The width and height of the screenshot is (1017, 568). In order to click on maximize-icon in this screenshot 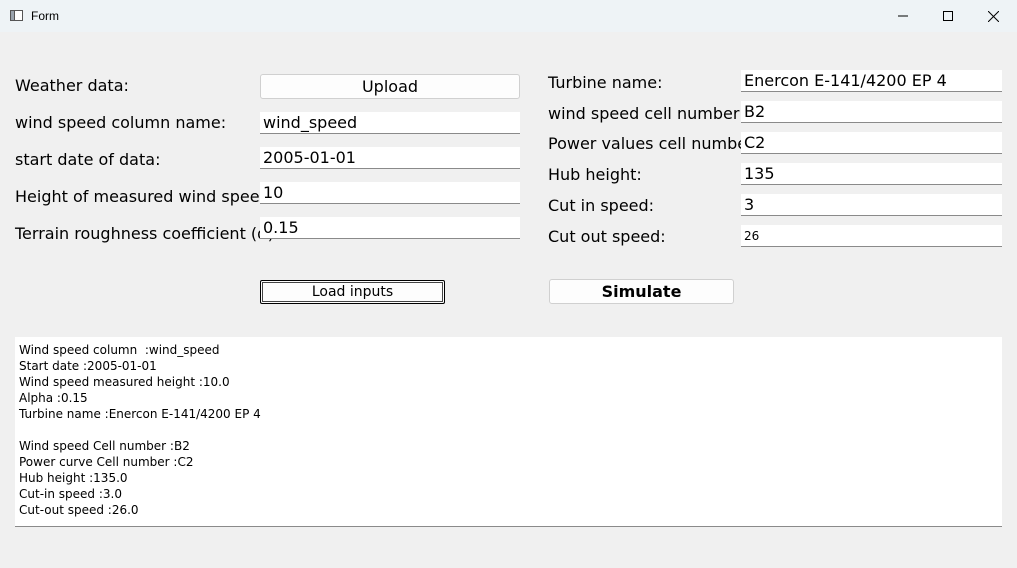, I will do `click(948, 16)`.